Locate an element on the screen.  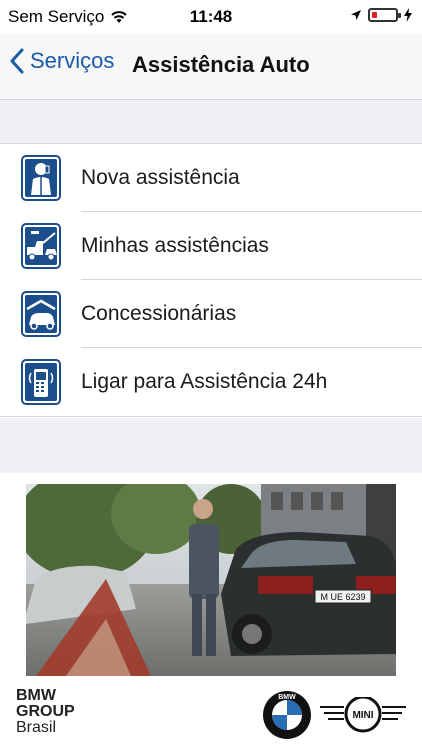
menu-item-label: Minhas assistências is located at coordinates (175, 245).